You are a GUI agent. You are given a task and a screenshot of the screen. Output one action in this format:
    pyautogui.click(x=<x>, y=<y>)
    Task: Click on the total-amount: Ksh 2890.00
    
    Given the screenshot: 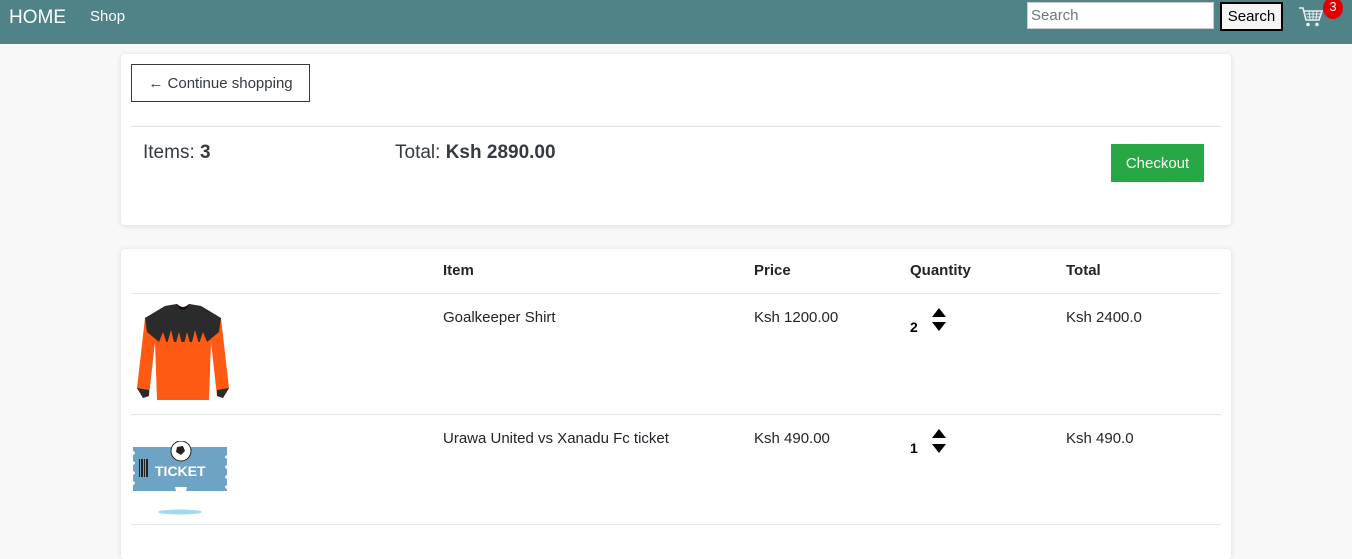 What is the action you would take?
    pyautogui.click(x=500, y=152)
    